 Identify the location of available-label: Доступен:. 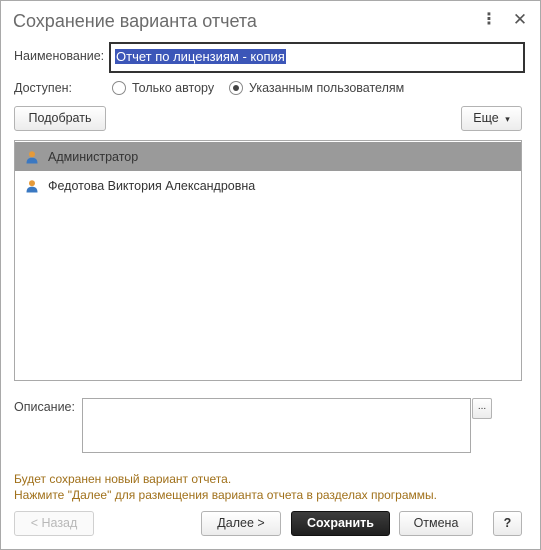
(43, 88).